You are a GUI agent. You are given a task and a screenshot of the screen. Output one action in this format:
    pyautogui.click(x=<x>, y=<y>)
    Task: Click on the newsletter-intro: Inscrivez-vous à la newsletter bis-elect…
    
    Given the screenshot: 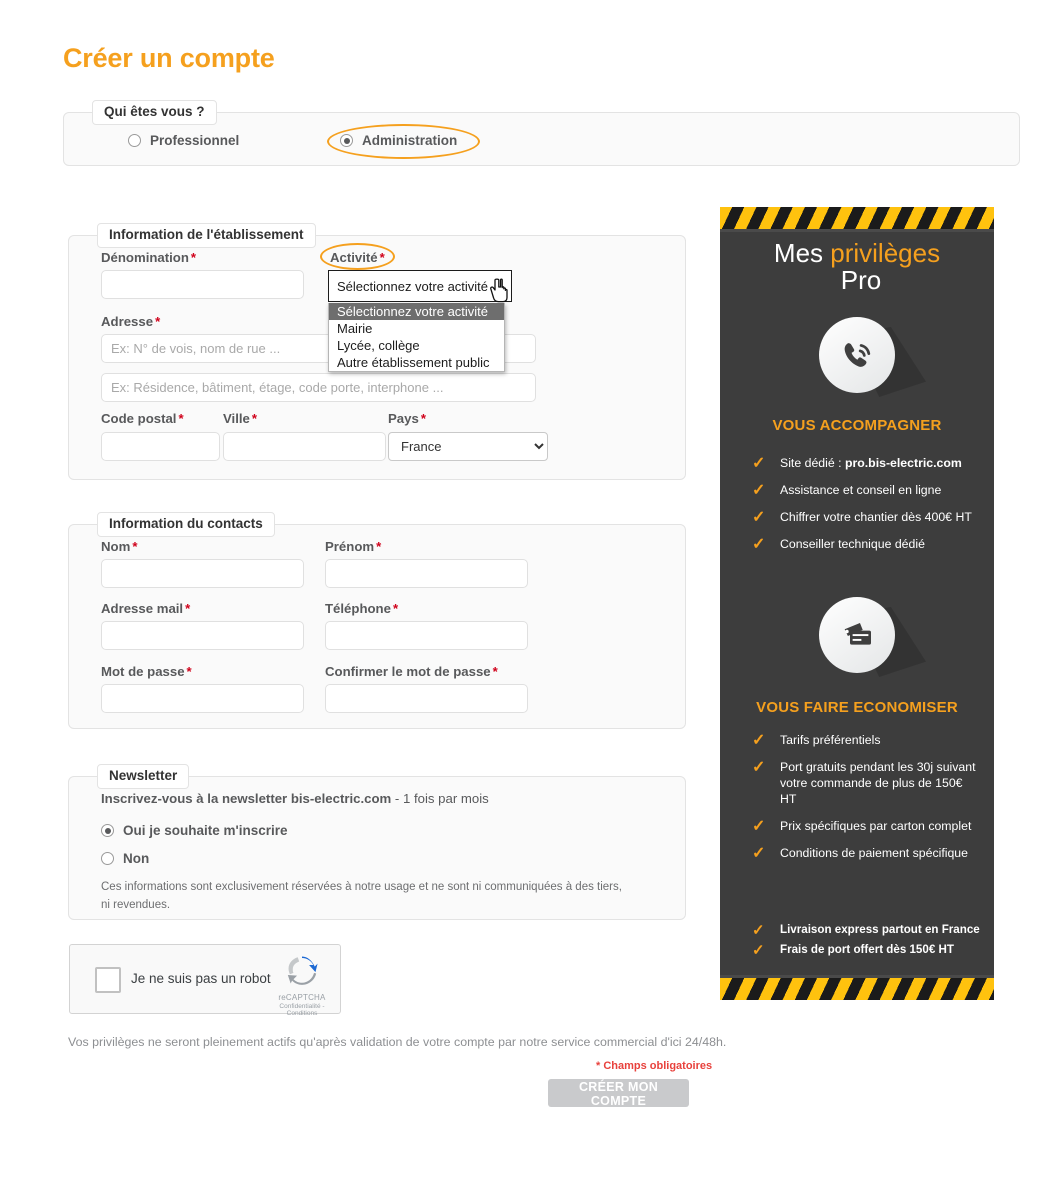 What is the action you would take?
    pyautogui.click(x=295, y=798)
    